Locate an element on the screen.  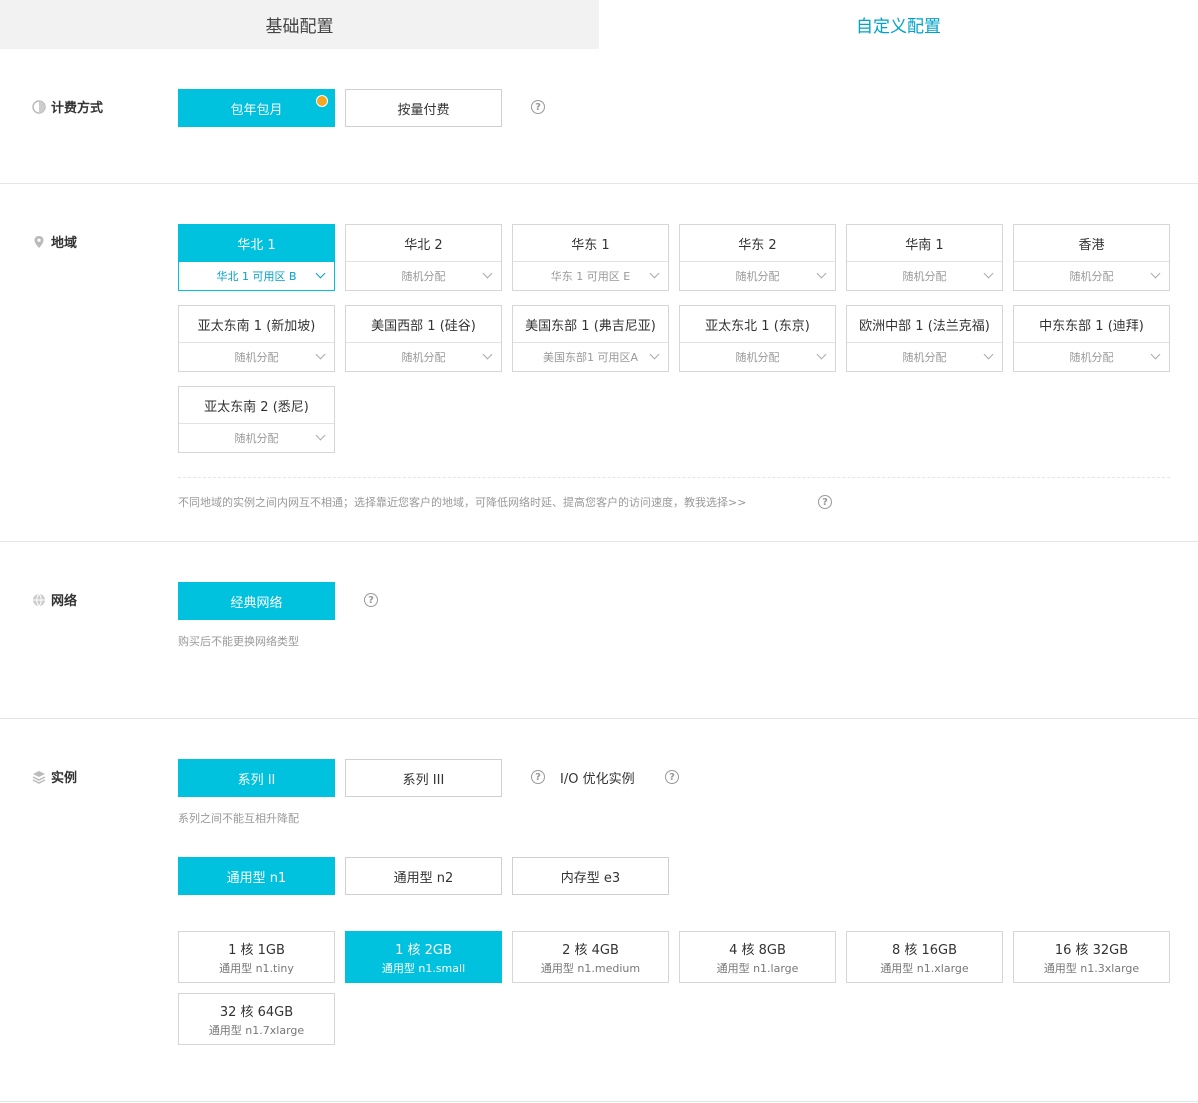
region-label: 地域 is located at coordinates (64, 243).